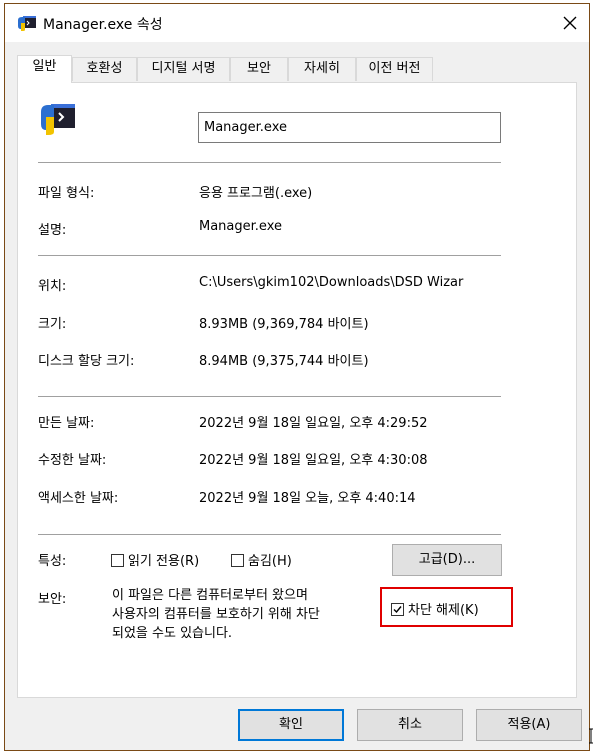 Image resolution: width=596 pixels, height=756 pixels. Describe the element at coordinates (443, 610) in the screenshot. I see `unblock-label: 차단 해제(K)` at that location.